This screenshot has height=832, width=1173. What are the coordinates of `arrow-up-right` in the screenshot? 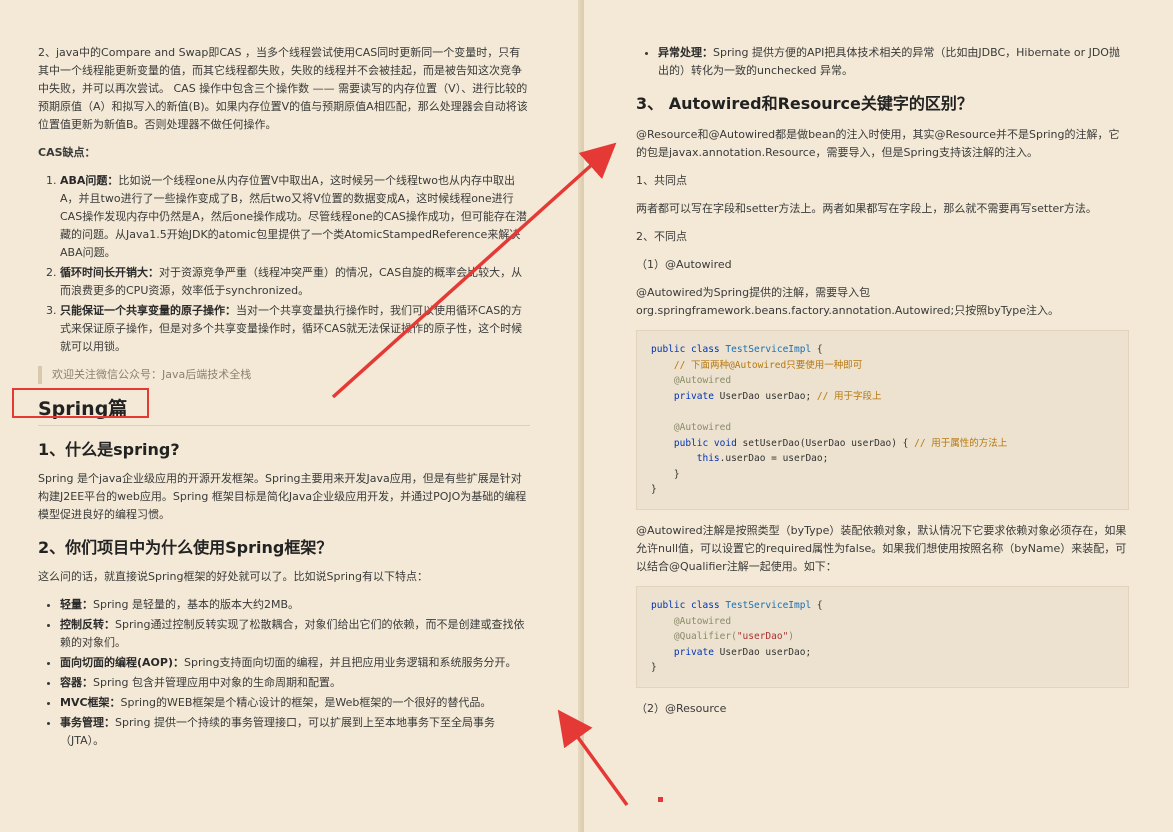 It's located at (474, 270).